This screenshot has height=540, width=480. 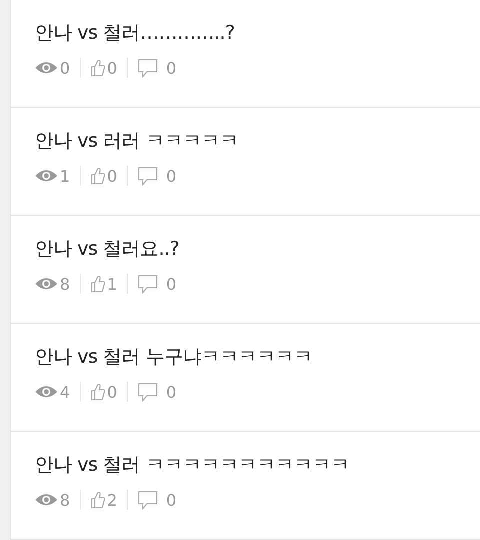 What do you see at coordinates (135, 33) in the screenshot?
I see `post-title: 안나 vs 철러…………..?` at bounding box center [135, 33].